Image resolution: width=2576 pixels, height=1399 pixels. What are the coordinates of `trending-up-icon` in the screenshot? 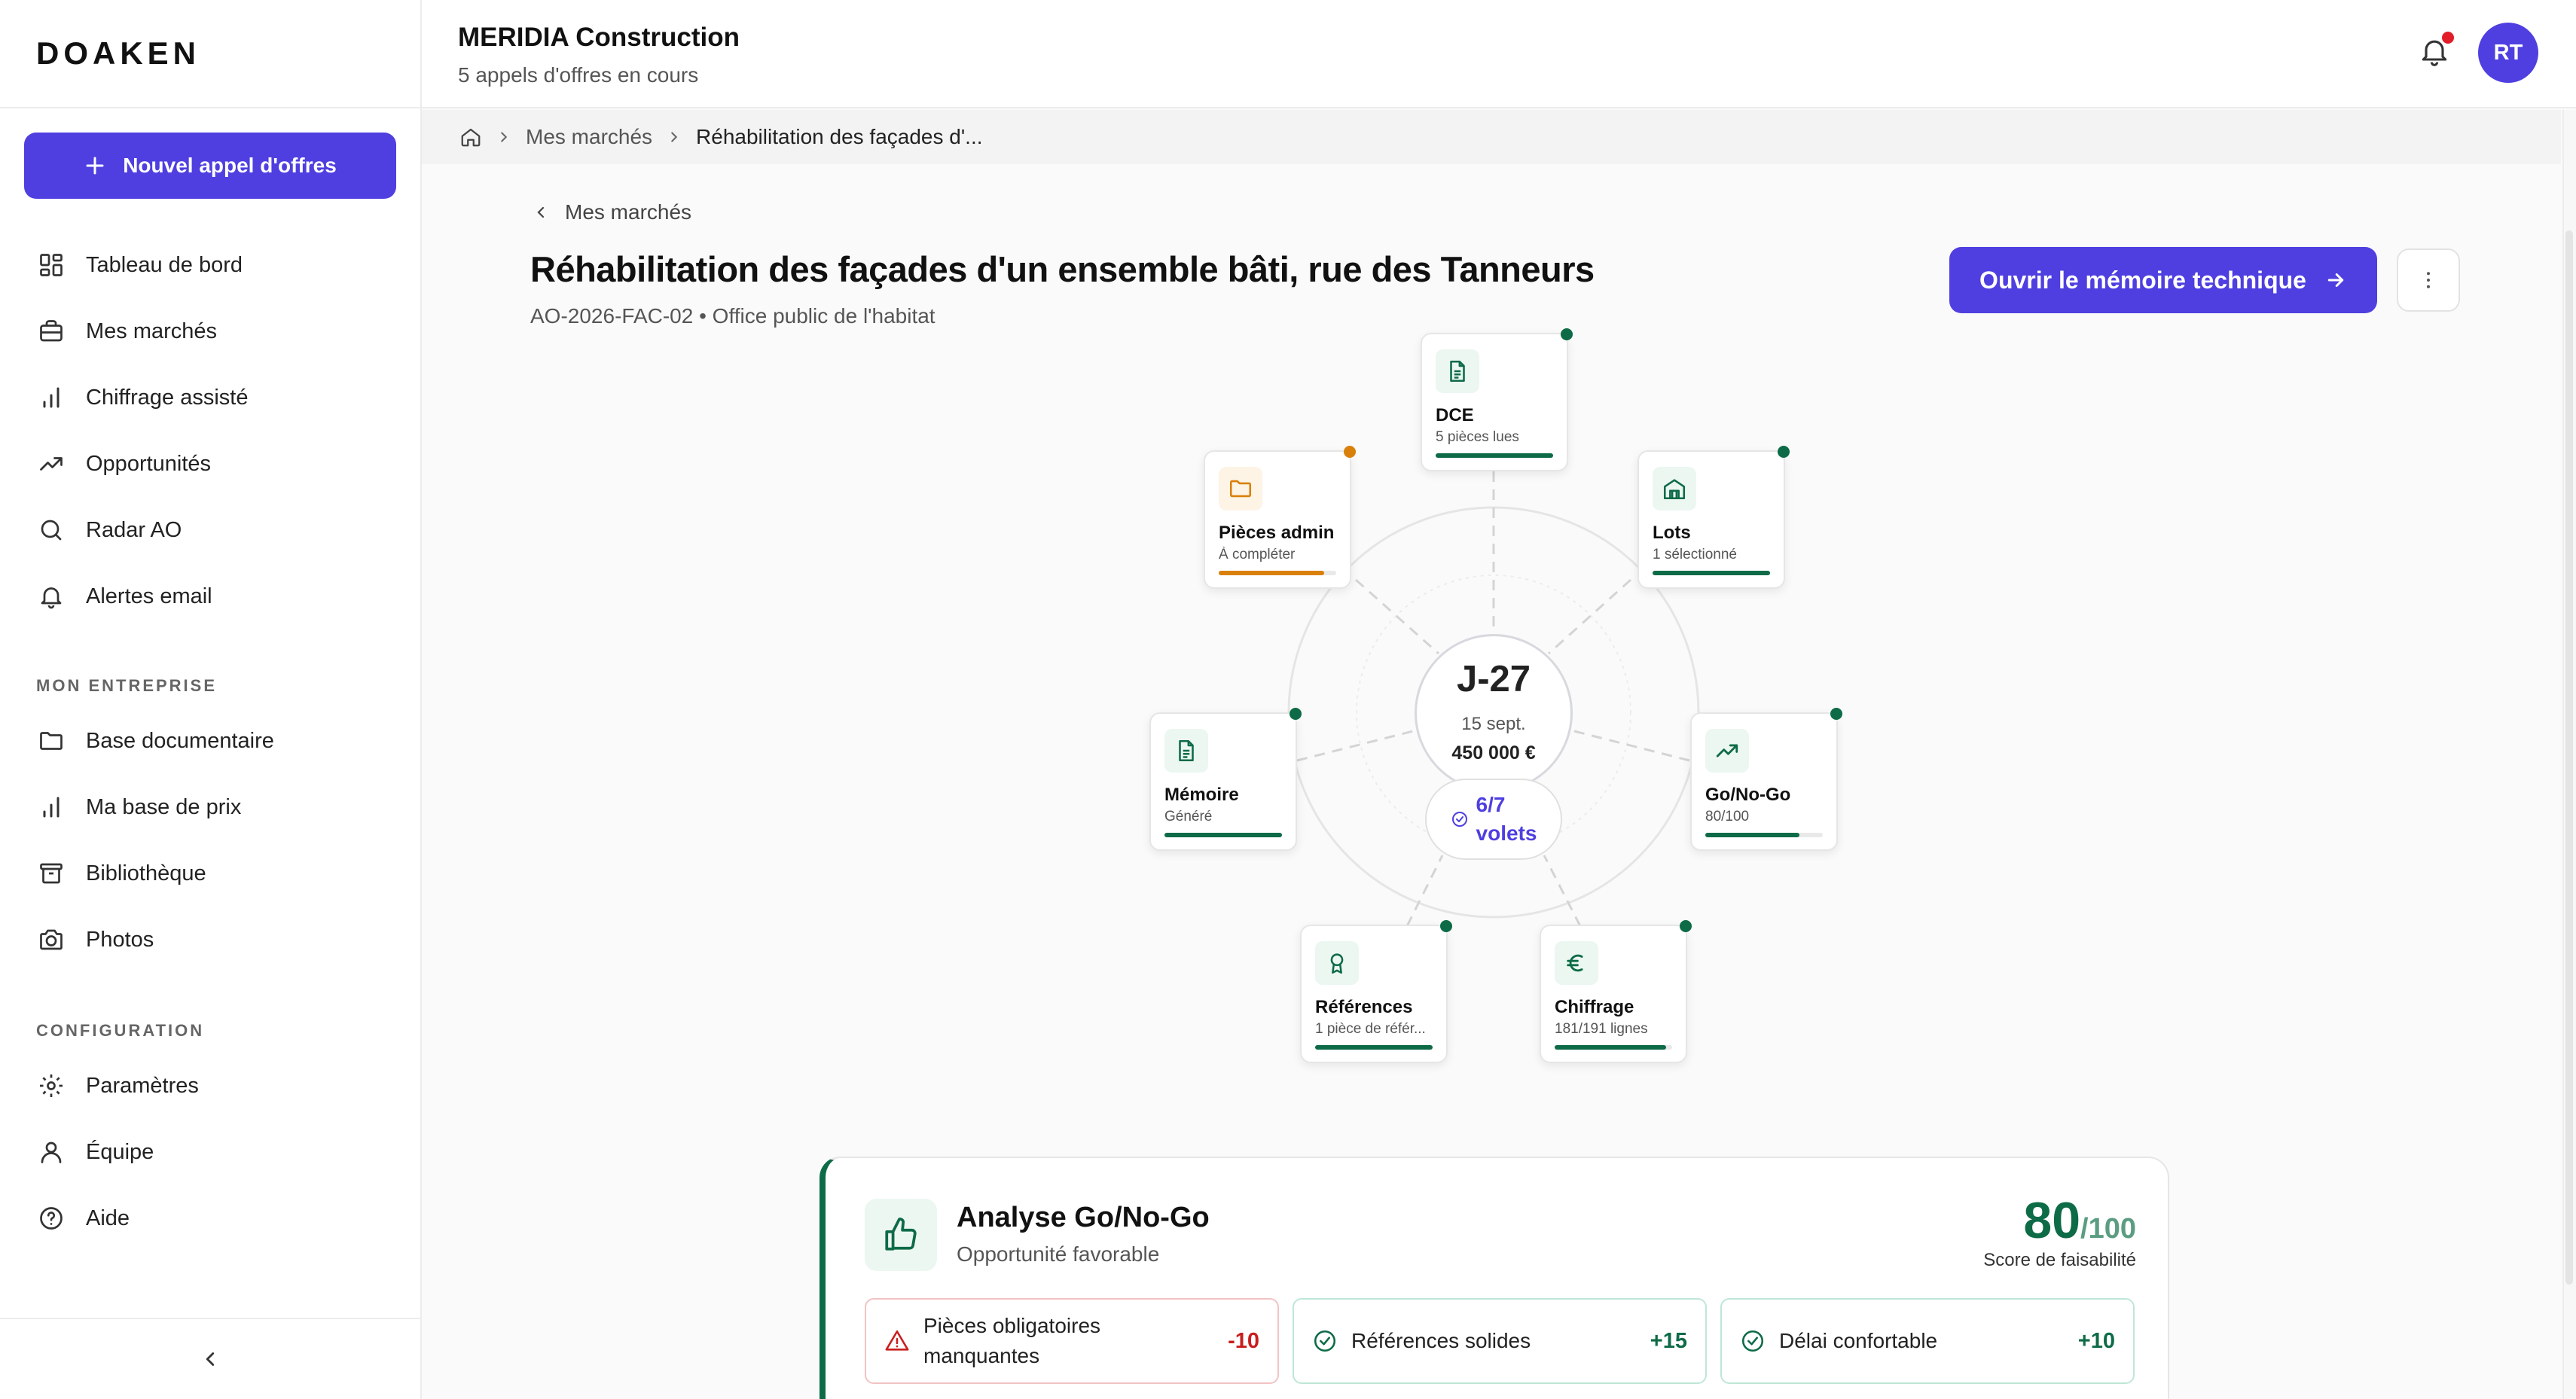 It's located at (51, 464).